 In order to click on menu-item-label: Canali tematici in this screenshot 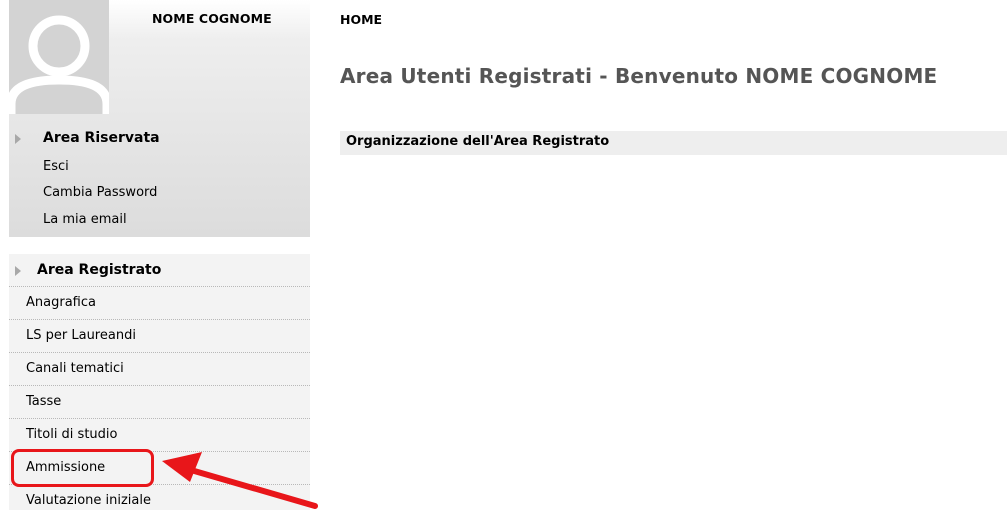, I will do `click(75, 368)`.